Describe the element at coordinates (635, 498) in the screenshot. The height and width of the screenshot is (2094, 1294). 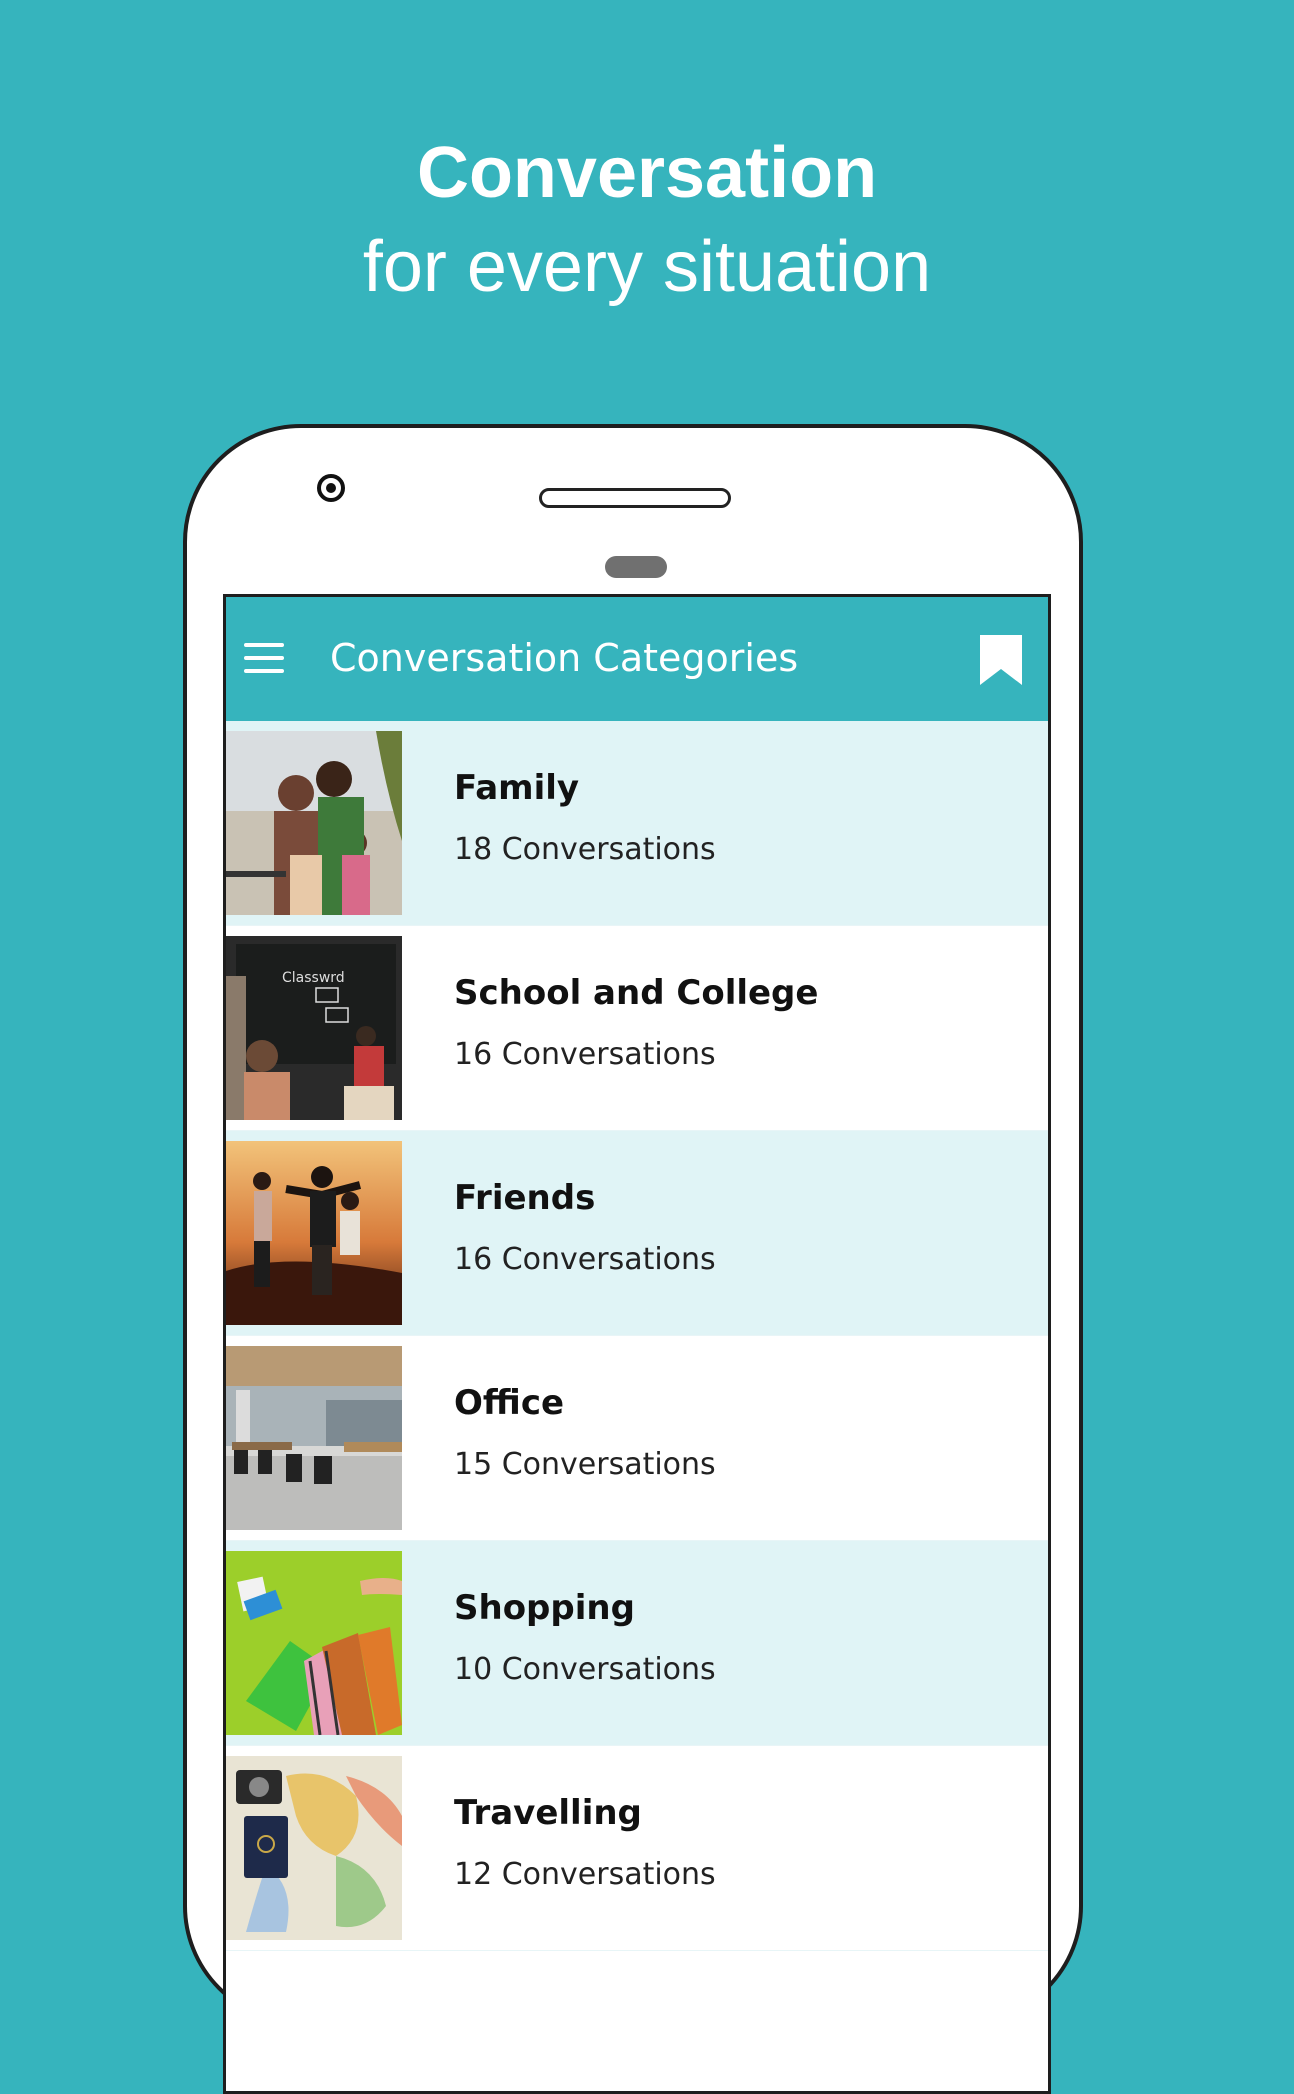
I see `earpiece-speaker` at that location.